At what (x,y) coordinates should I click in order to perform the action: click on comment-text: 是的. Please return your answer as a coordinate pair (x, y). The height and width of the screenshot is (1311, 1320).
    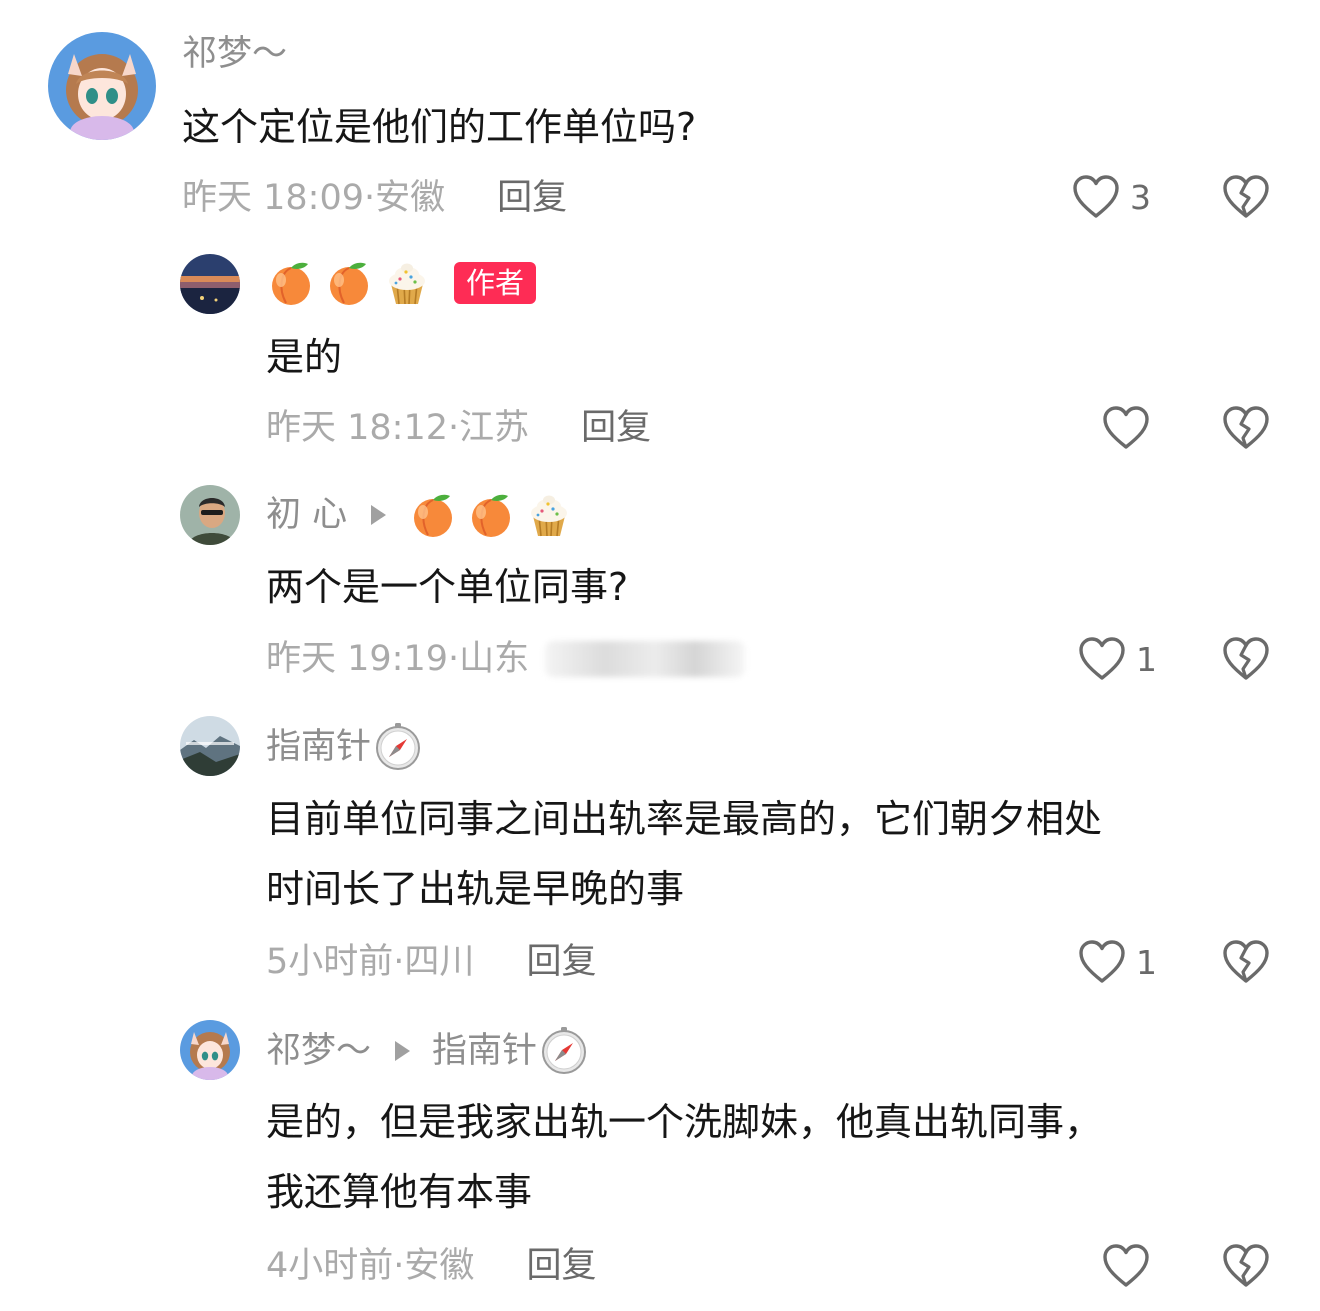
    Looking at the image, I should click on (304, 357).